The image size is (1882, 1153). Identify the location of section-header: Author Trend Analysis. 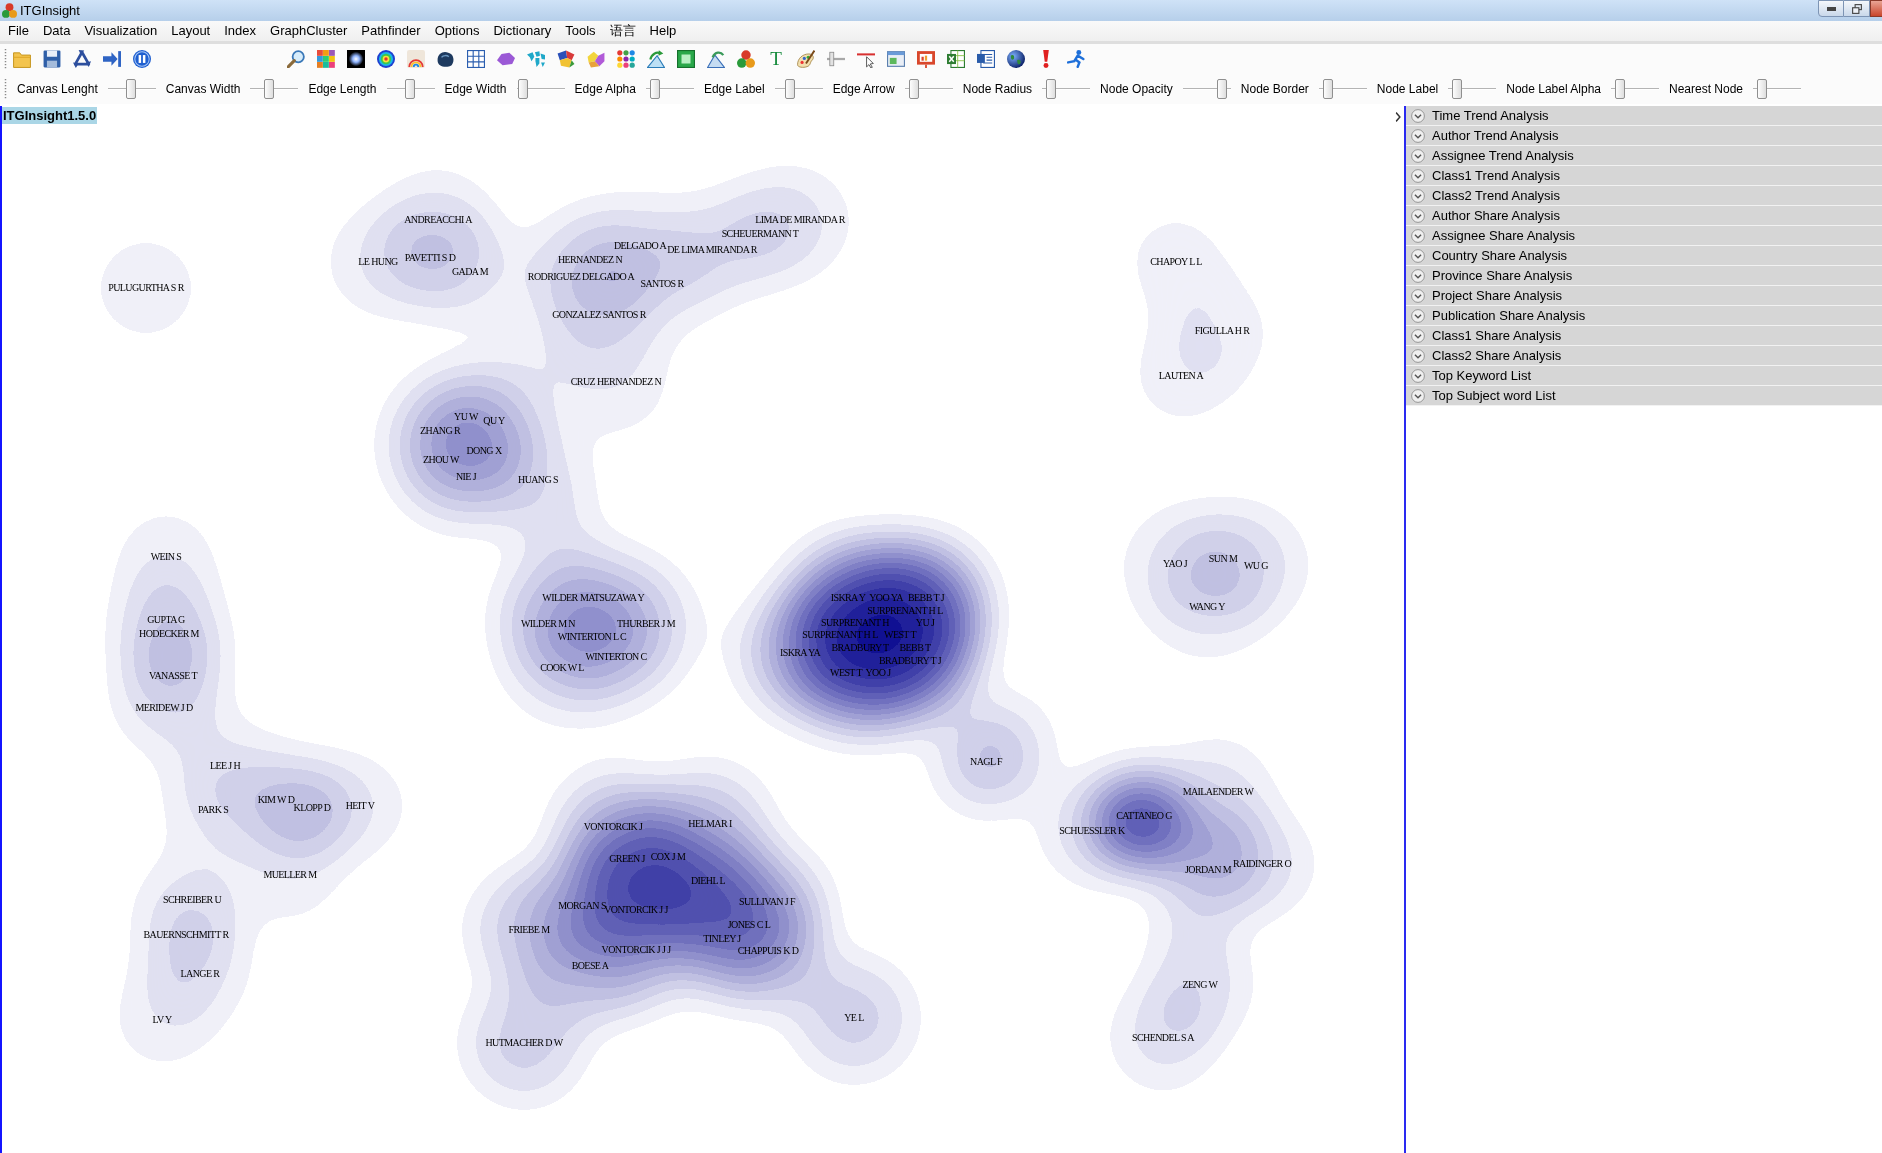
(1644, 136).